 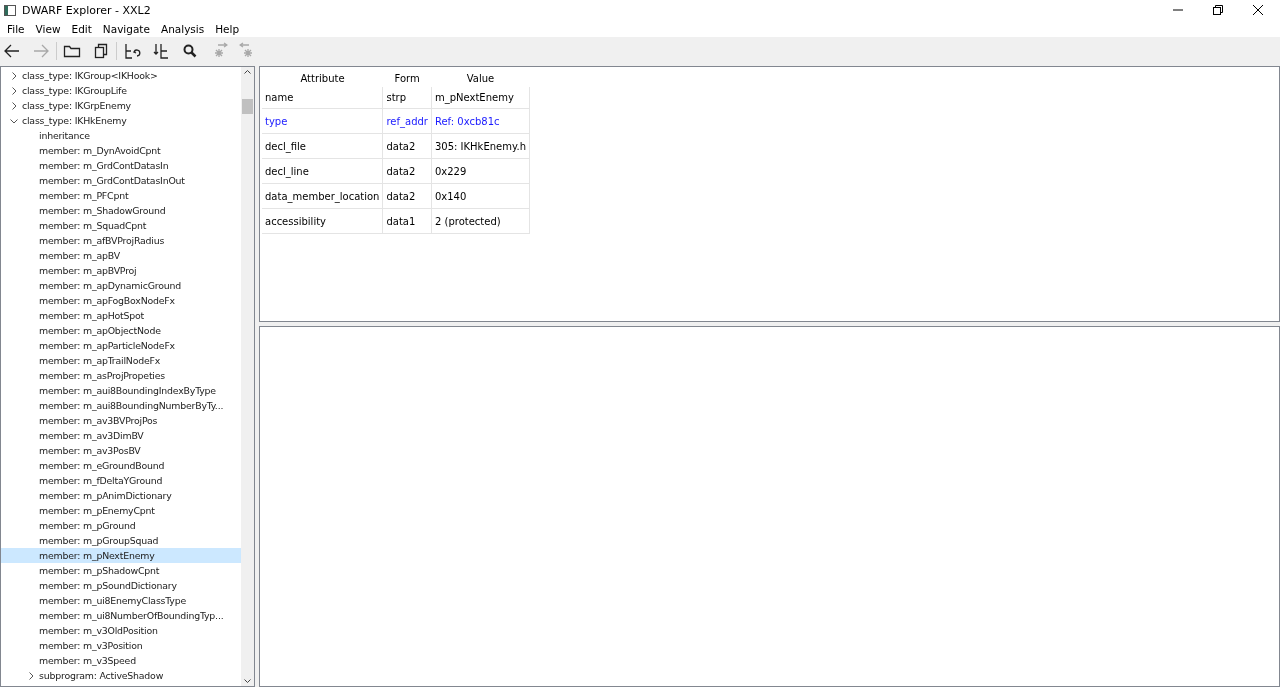 I want to click on window-title: DWARF Explorer - XXL2, so click(x=86, y=10).